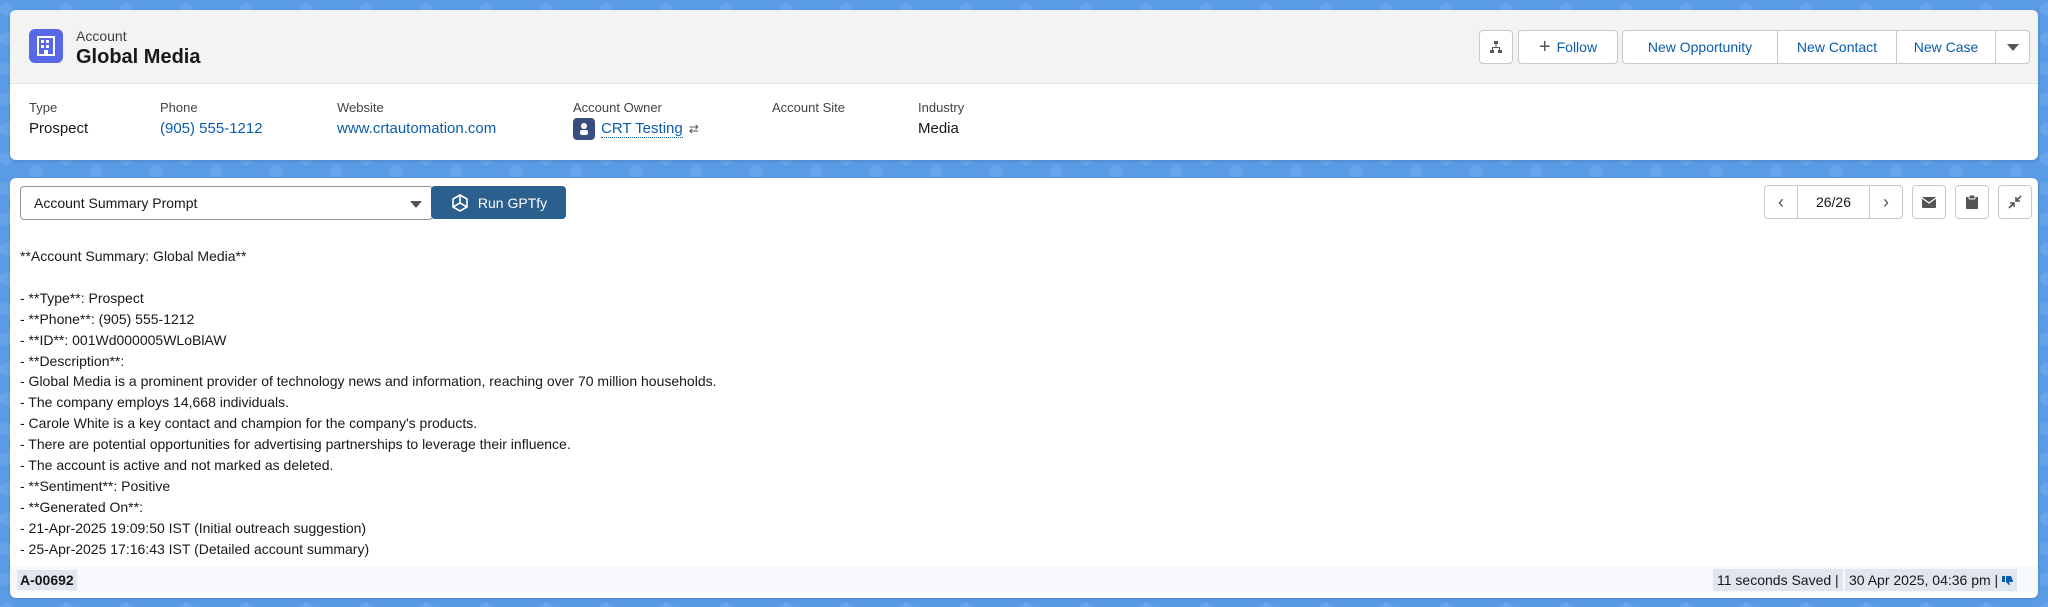  What do you see at coordinates (211, 128) in the screenshot?
I see `phone-link: (905) 555-1212` at bounding box center [211, 128].